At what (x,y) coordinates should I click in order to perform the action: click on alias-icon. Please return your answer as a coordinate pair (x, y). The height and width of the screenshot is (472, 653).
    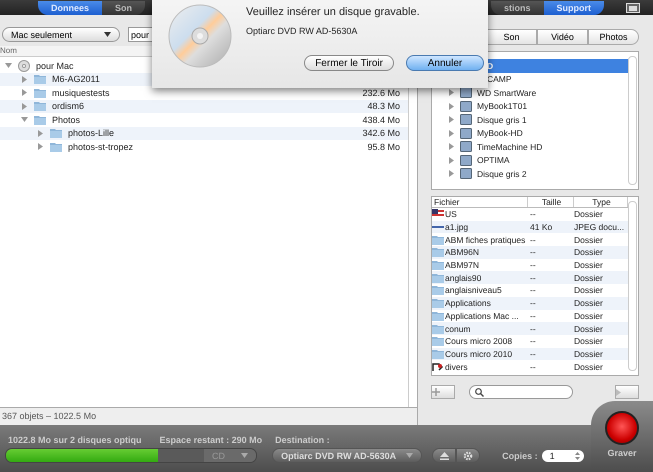
    Looking at the image, I should click on (438, 367).